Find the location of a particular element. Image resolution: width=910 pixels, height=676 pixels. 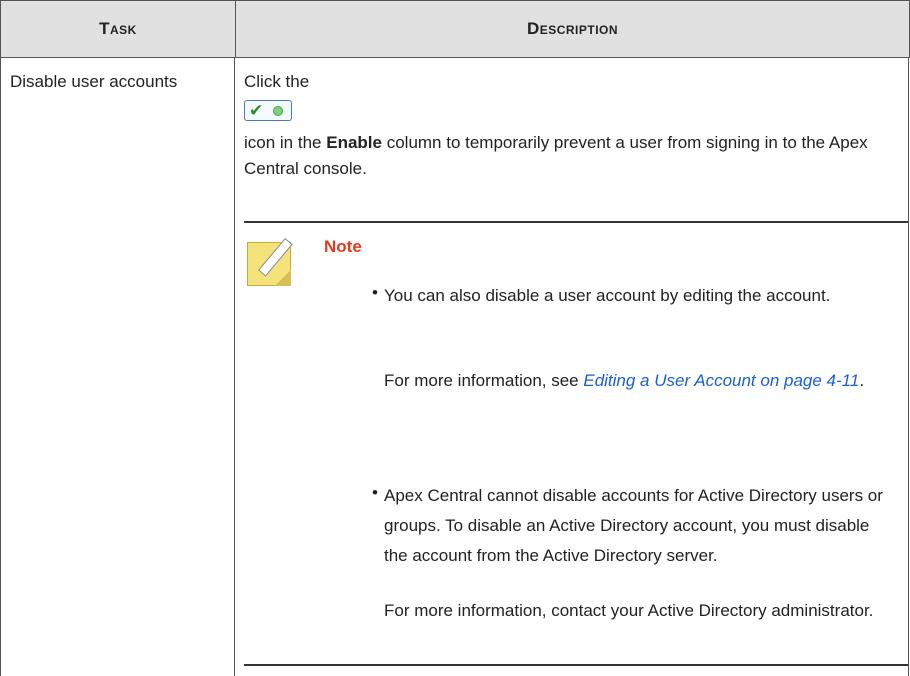

header-task: Task is located at coordinates (118, 28).